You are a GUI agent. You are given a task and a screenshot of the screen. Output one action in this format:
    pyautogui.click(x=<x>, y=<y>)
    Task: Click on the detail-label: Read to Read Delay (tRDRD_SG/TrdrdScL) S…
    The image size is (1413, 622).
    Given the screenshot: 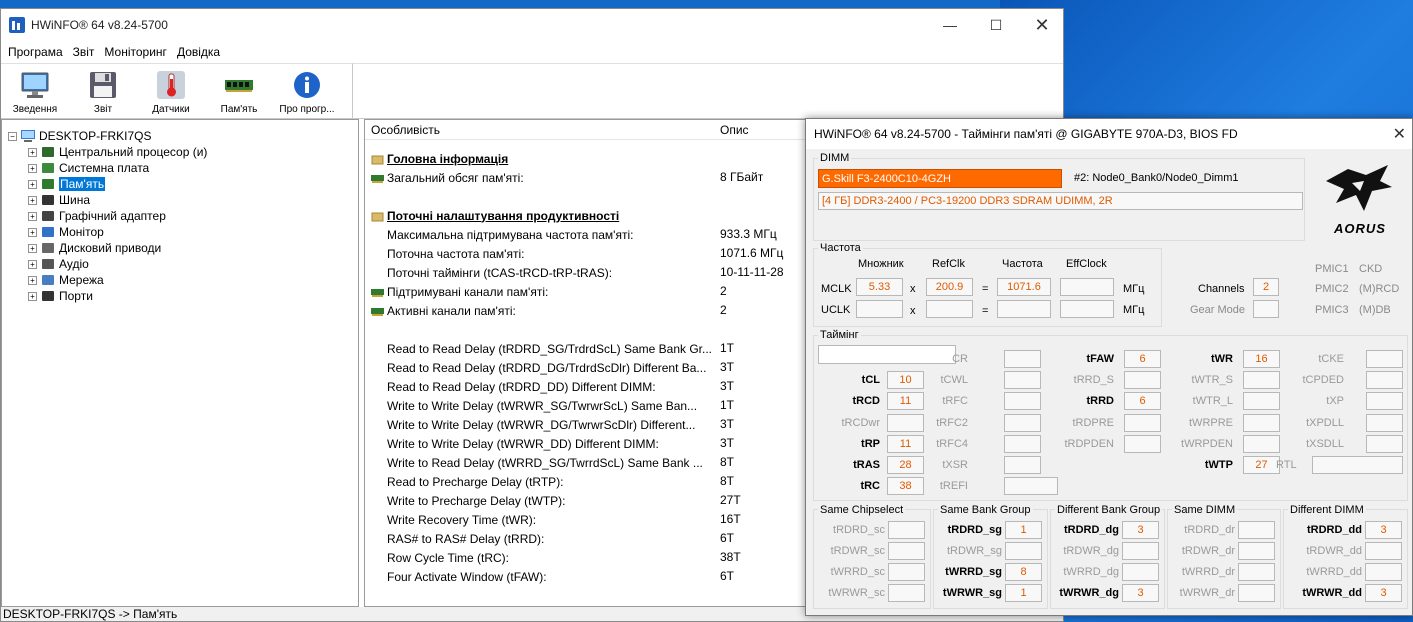 What is the action you would take?
    pyautogui.click(x=550, y=348)
    